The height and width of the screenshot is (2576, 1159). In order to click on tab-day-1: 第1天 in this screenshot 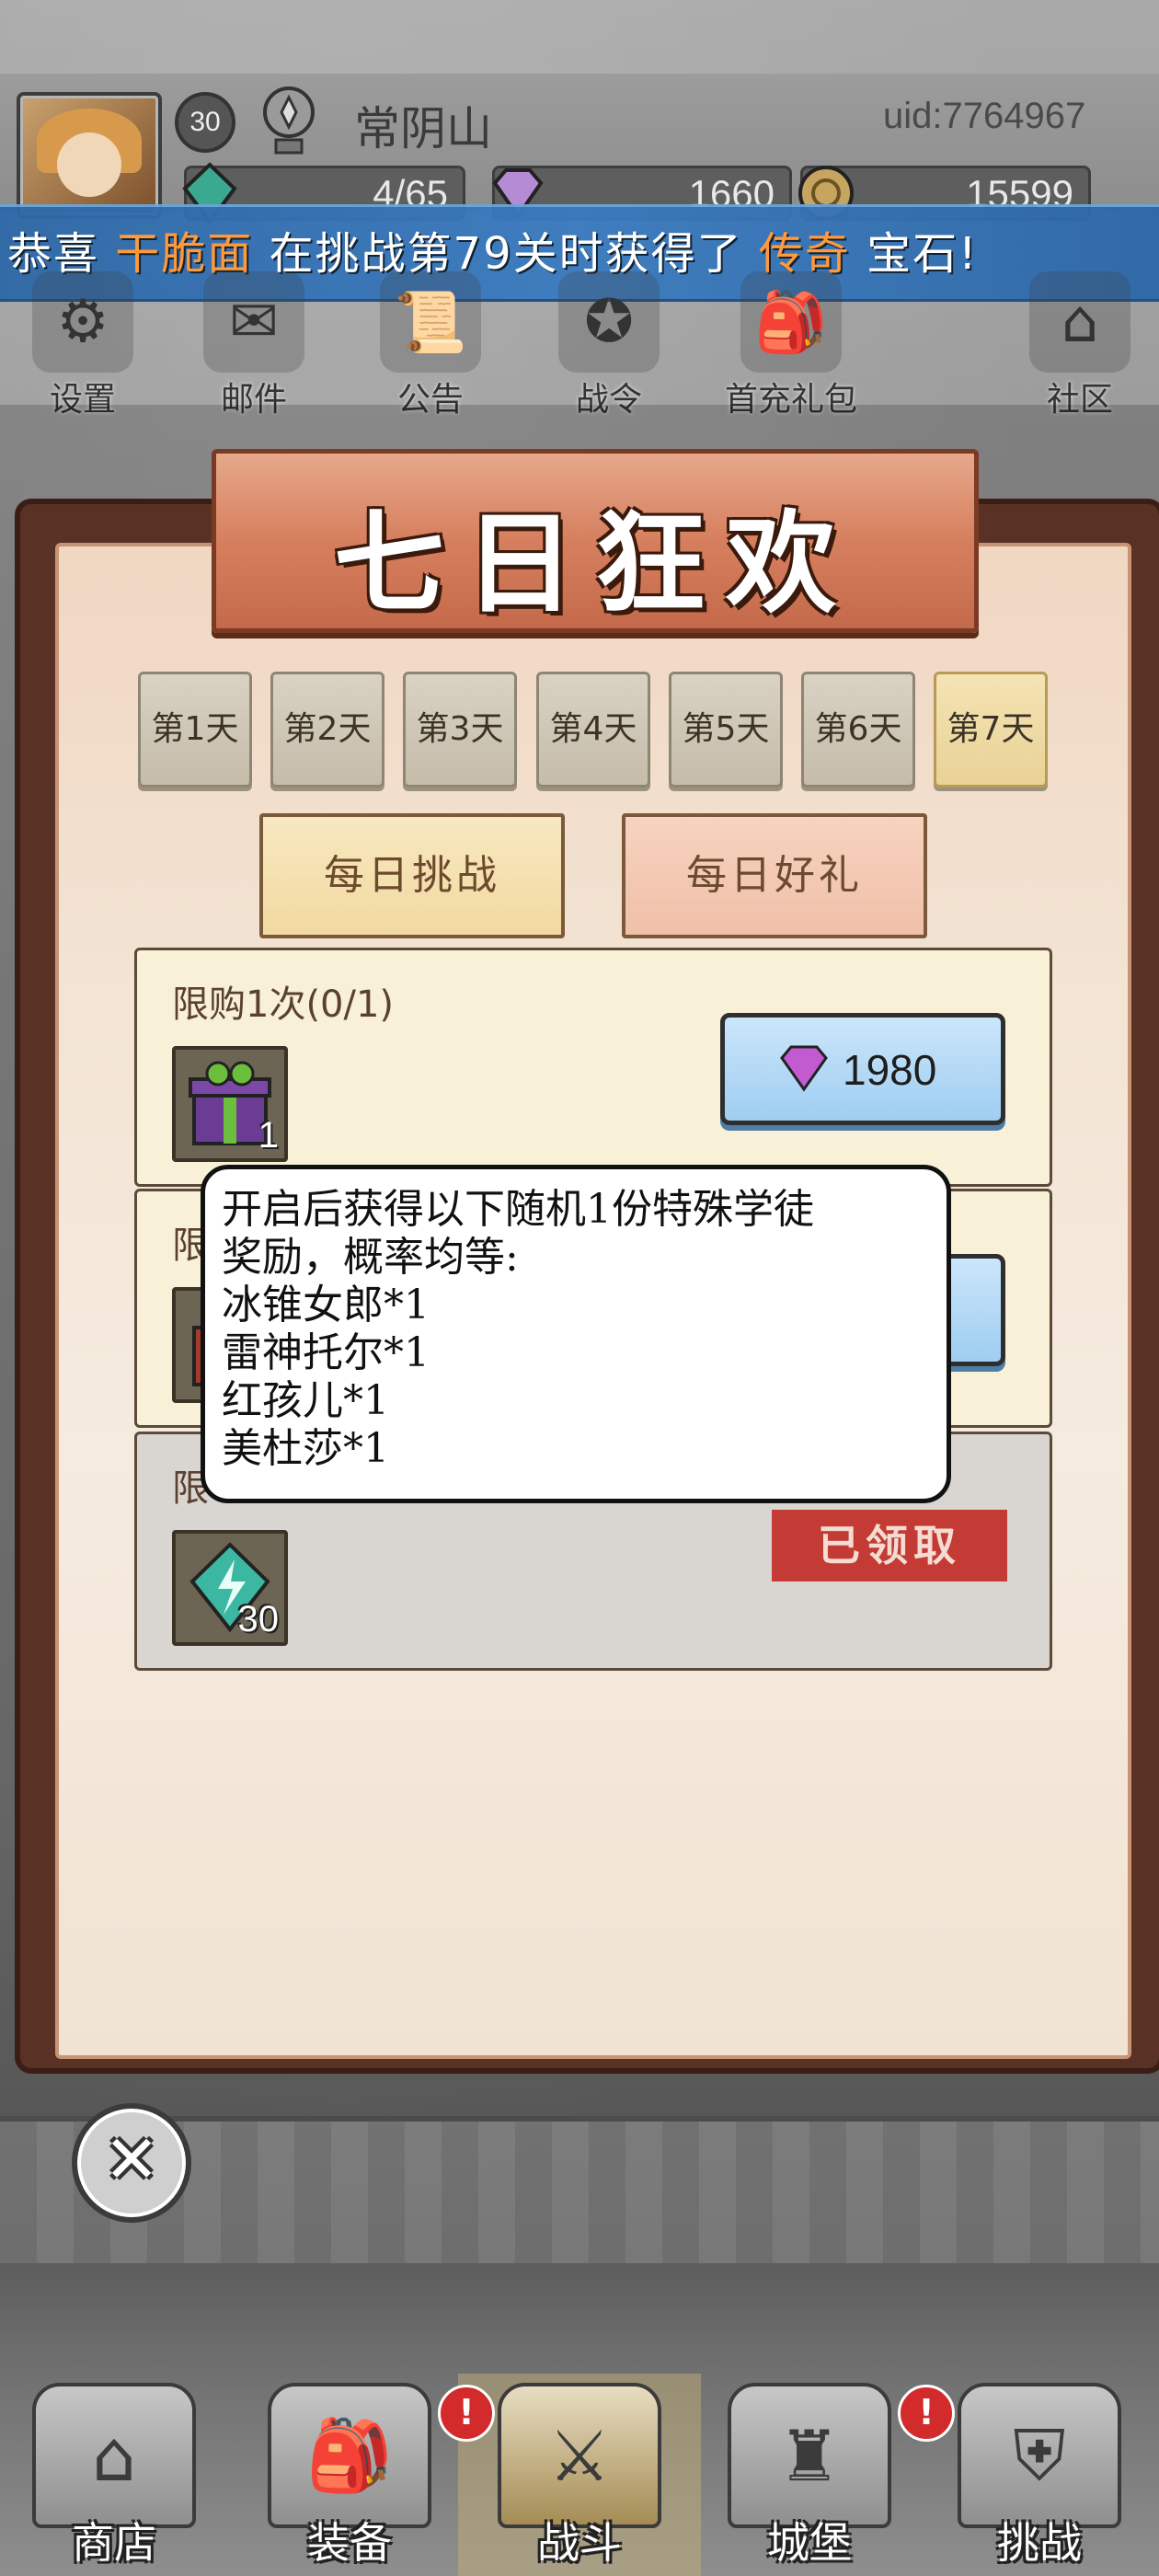, I will do `click(195, 730)`.